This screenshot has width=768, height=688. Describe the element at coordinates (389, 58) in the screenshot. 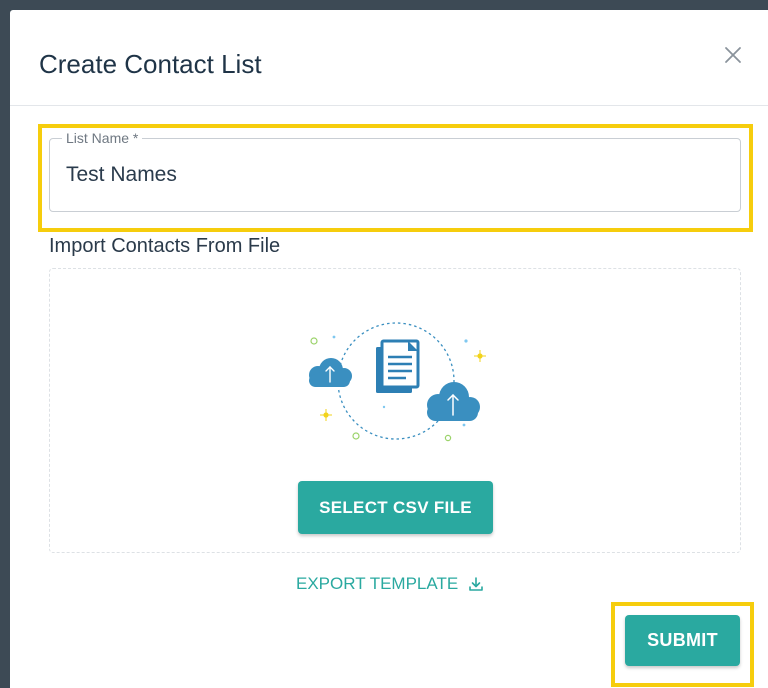

I see `dialog-header: Create Contact List` at that location.